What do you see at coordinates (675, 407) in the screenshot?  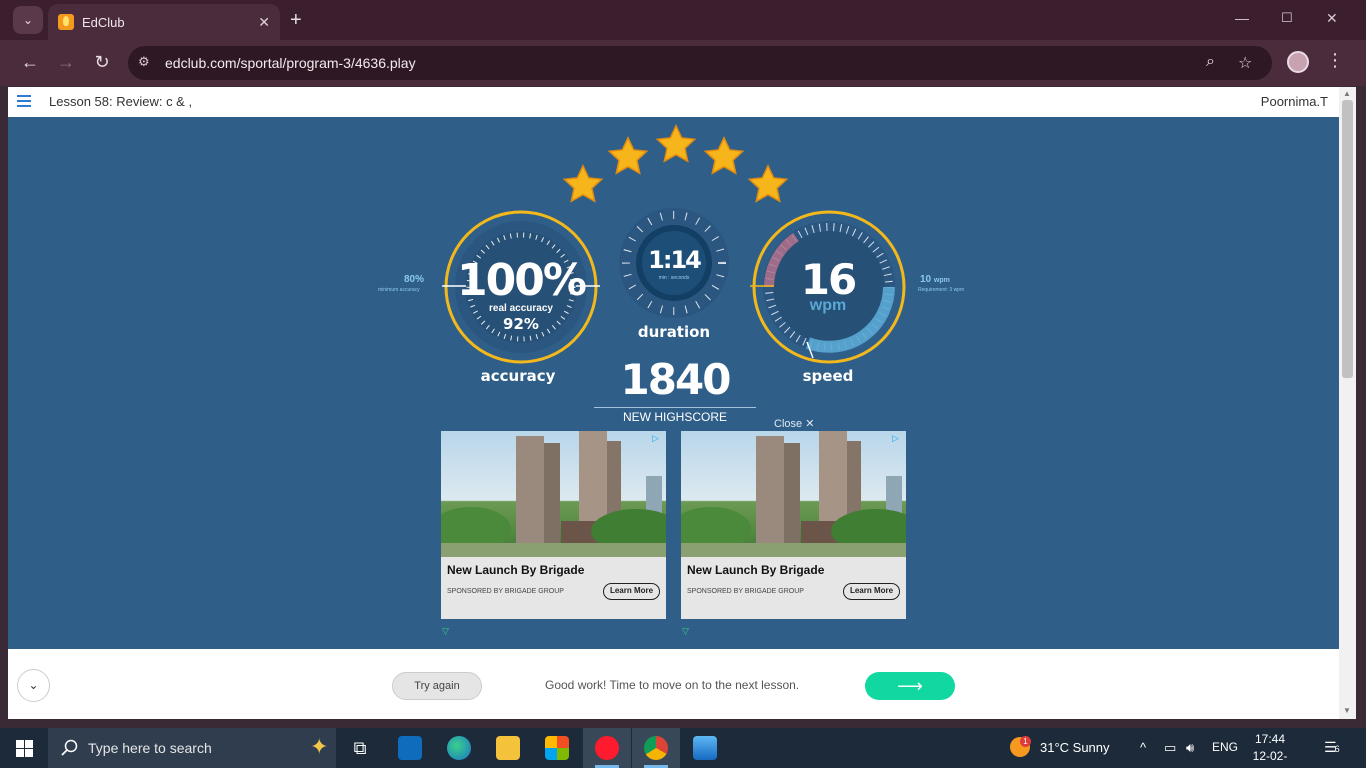 I see `score-divider` at bounding box center [675, 407].